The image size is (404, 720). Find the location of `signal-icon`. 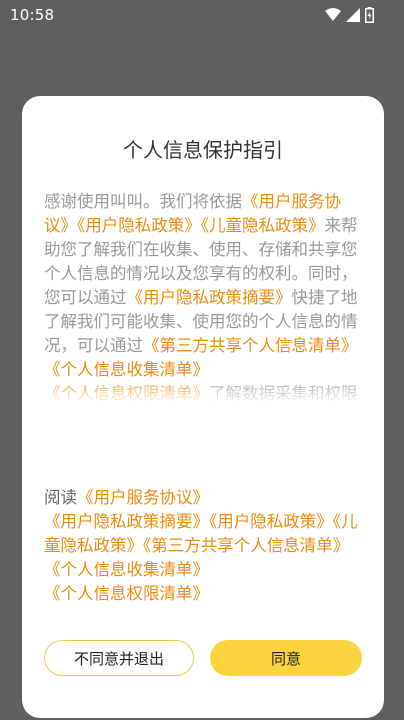

signal-icon is located at coordinates (353, 15).